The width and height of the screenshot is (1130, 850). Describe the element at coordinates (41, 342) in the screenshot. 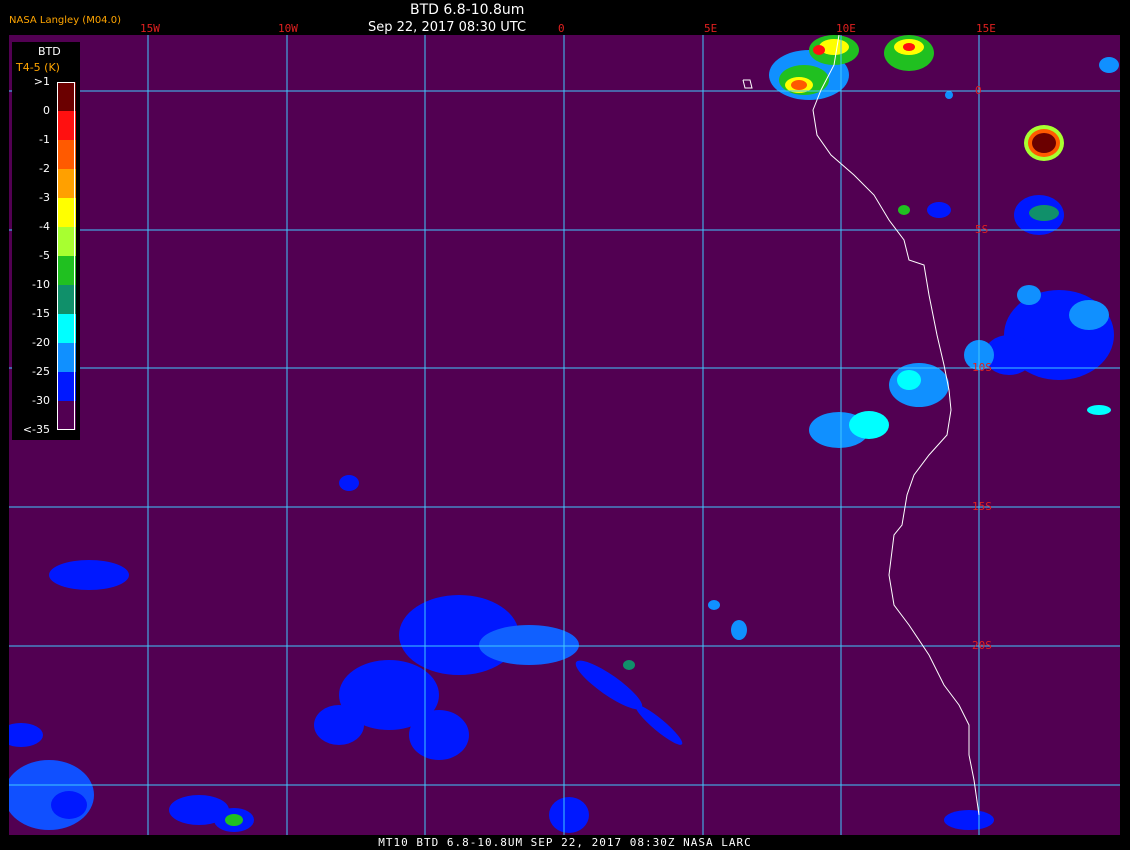

I see `legend-value: -20` at that location.